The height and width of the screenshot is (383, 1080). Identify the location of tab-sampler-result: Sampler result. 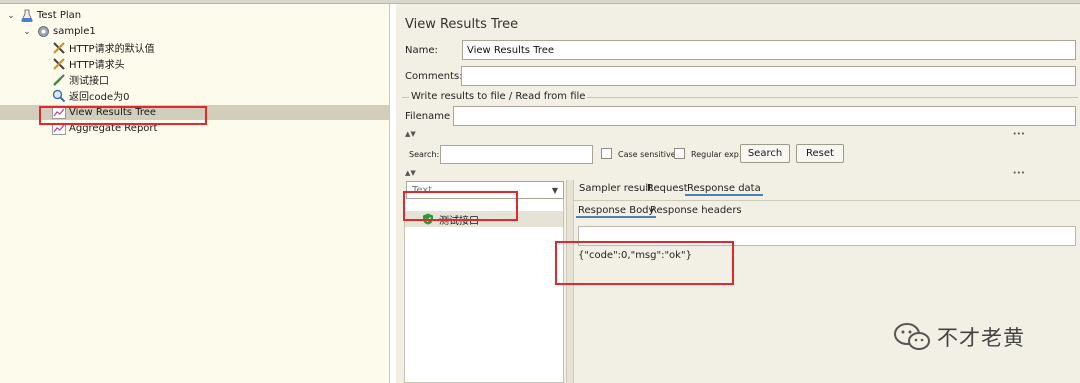
(615, 188).